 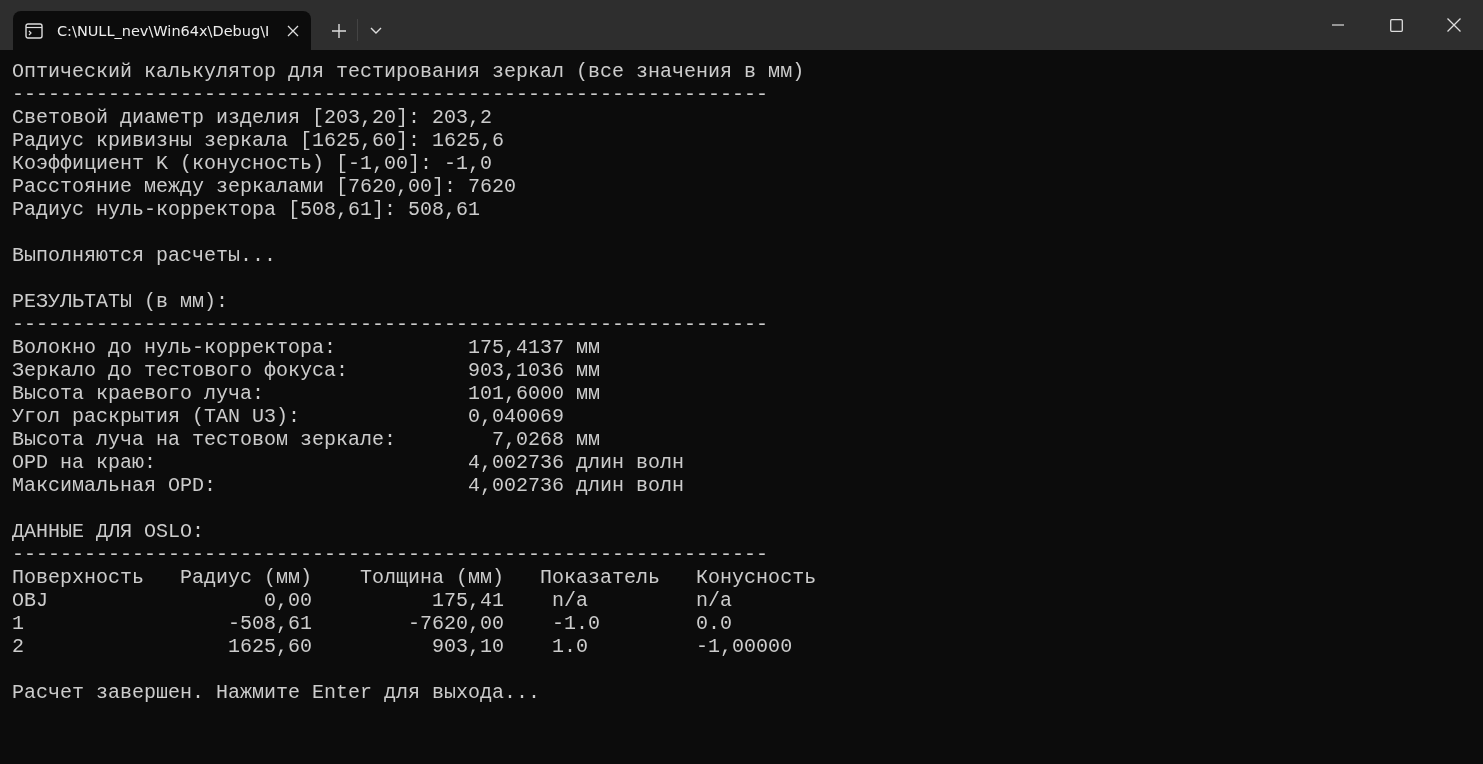 I want to click on plus-icon, so click(x=339, y=30).